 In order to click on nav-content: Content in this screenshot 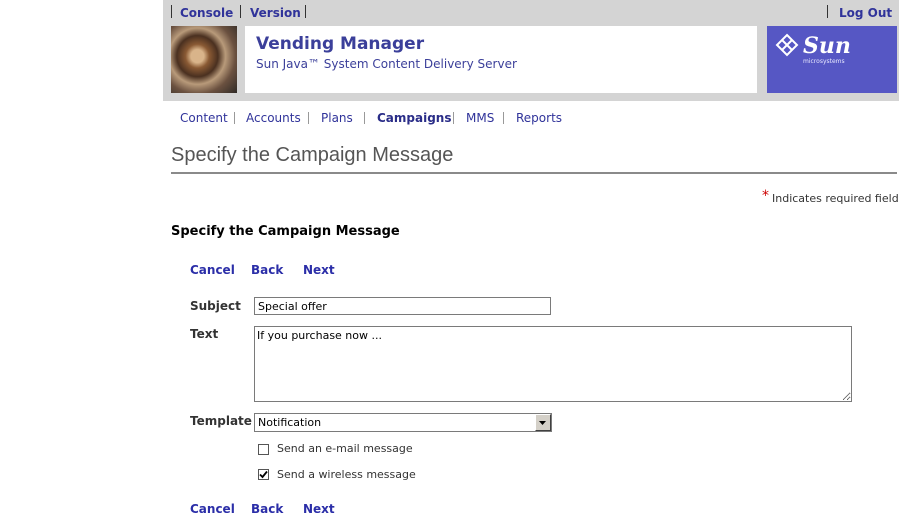, I will do `click(204, 118)`.